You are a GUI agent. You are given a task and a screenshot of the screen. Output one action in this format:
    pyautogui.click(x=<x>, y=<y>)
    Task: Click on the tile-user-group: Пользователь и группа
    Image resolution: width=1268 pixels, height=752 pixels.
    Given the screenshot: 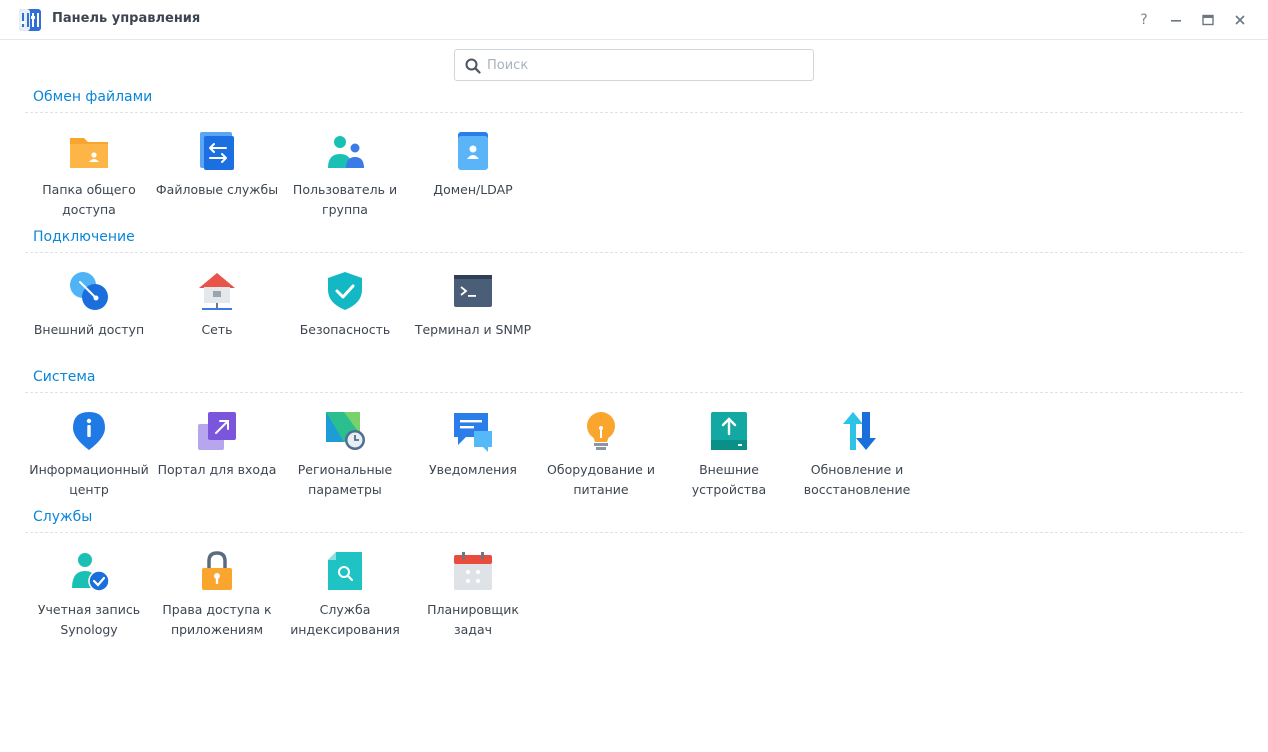 What is the action you would take?
    pyautogui.click(x=345, y=170)
    